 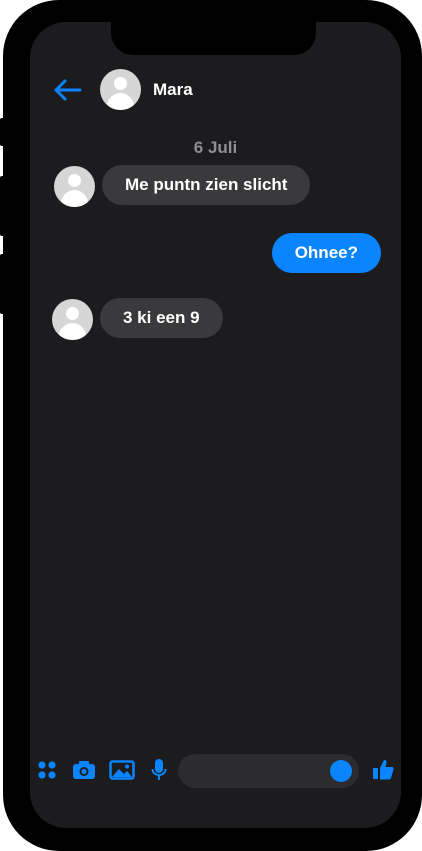 I want to click on volume-up-button, so click(x=3, y=206).